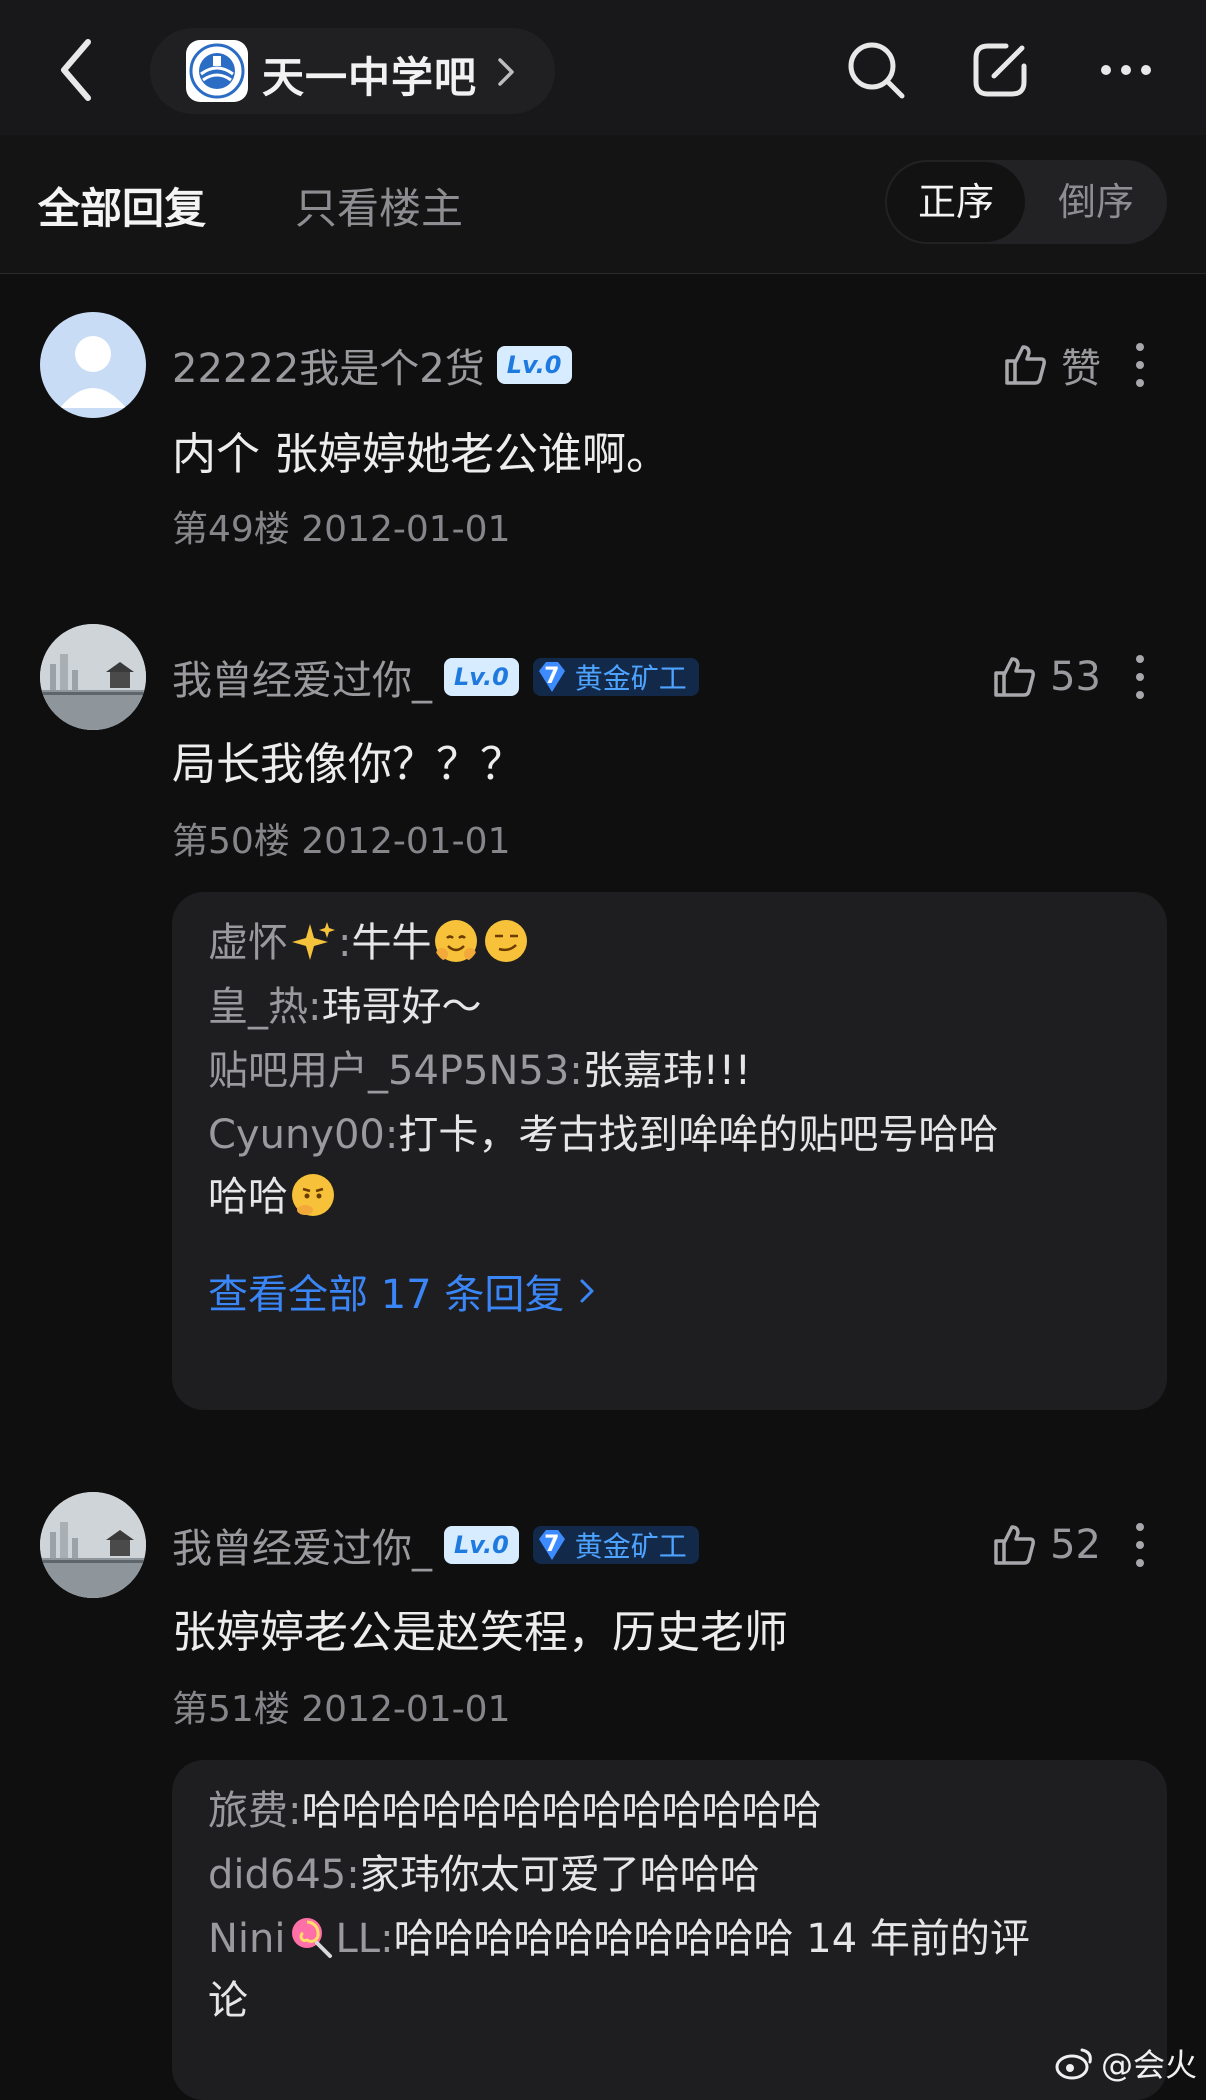 This screenshot has height=2100, width=1206. I want to click on reply-author: Nini, so click(247, 1939).